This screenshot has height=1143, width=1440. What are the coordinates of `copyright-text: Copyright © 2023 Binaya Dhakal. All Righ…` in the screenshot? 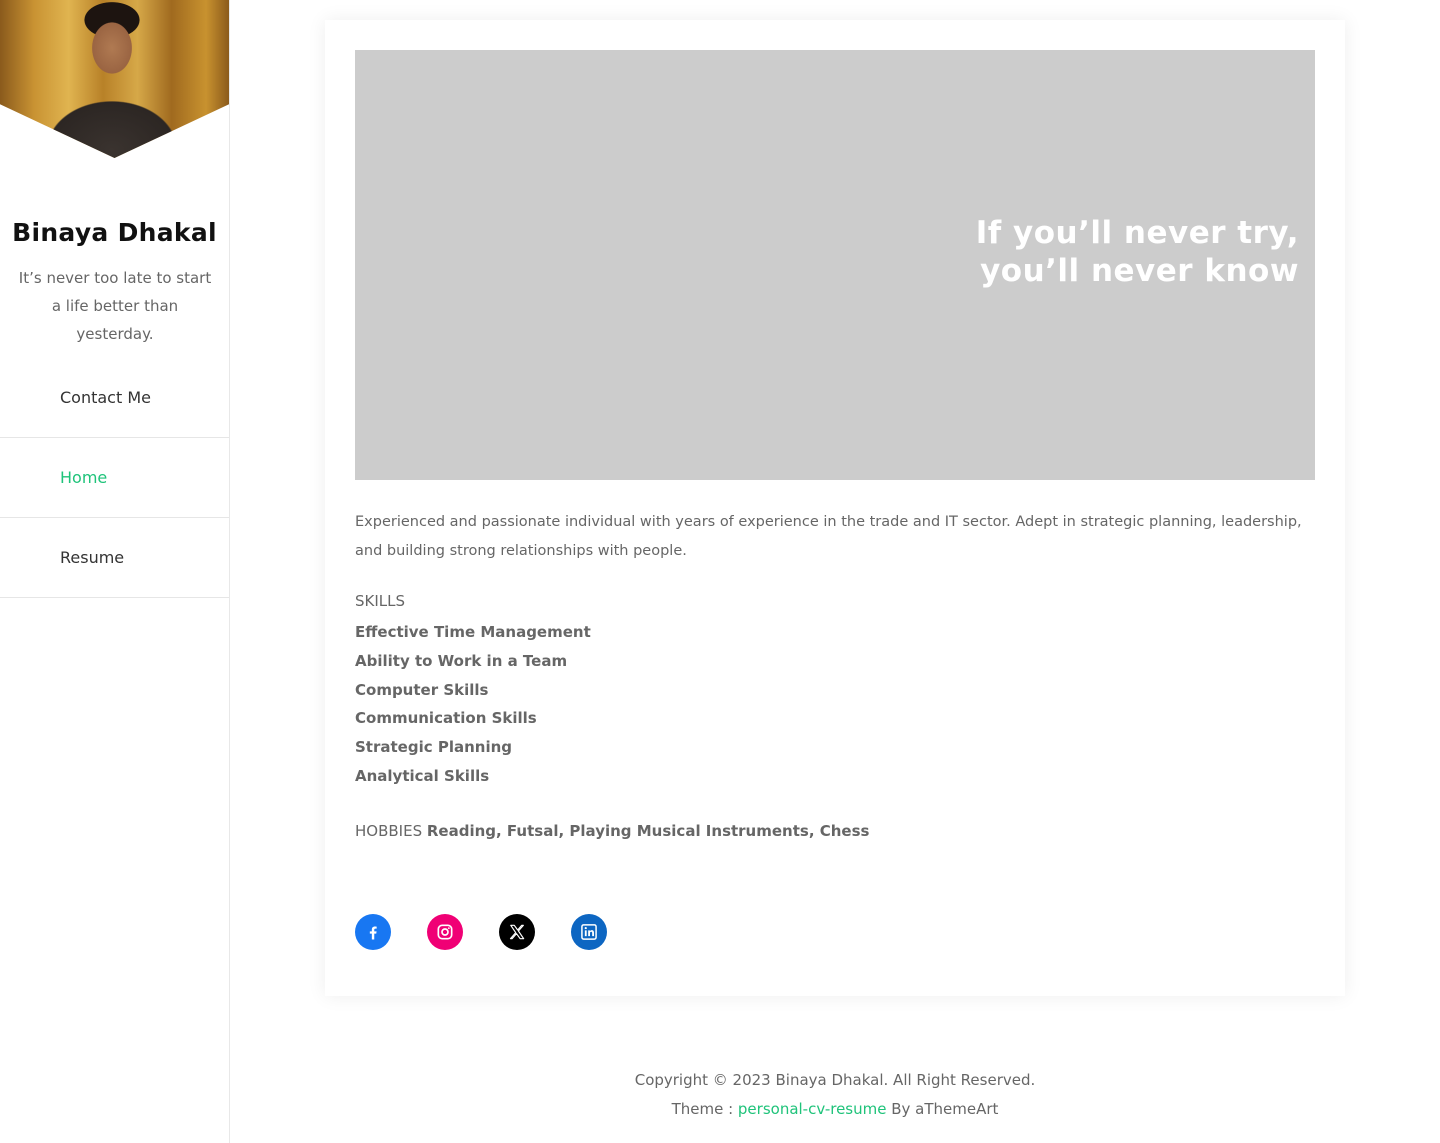 It's located at (835, 1080).